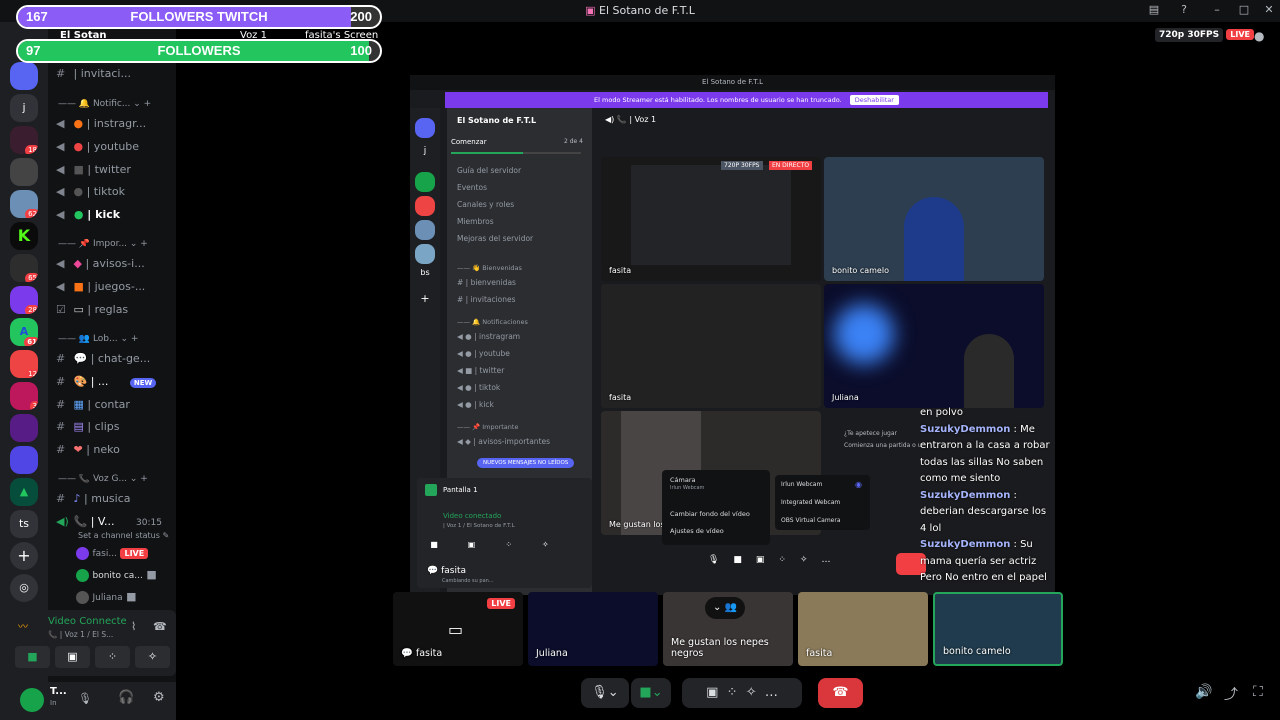  What do you see at coordinates (115, 106) in the screenshot?
I see `category-notificaciones: —— 🔔 Notific... ⌄ +` at bounding box center [115, 106].